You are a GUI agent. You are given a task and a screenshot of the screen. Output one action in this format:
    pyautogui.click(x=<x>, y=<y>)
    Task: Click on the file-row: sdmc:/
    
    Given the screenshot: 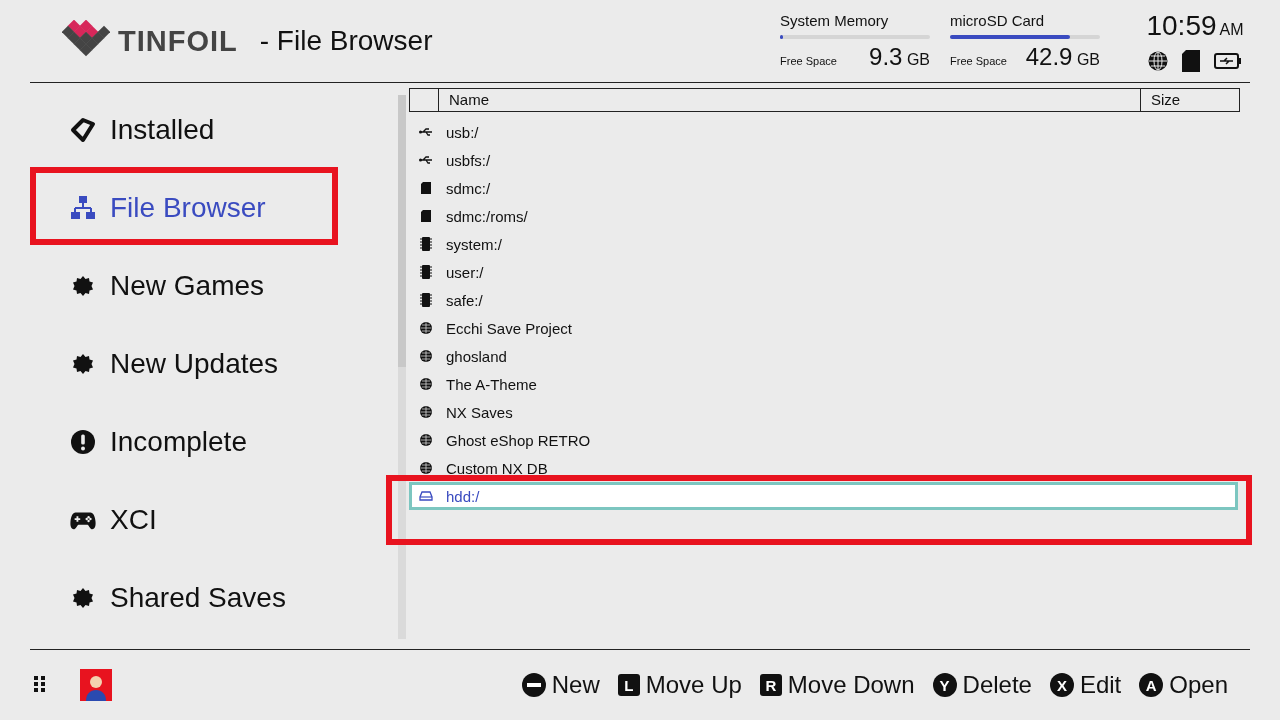 What is the action you would take?
    pyautogui.click(x=823, y=188)
    